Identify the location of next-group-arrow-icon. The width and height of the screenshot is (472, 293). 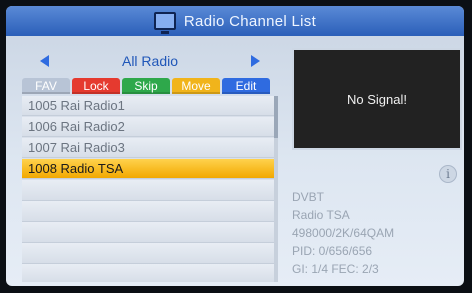
(255, 61).